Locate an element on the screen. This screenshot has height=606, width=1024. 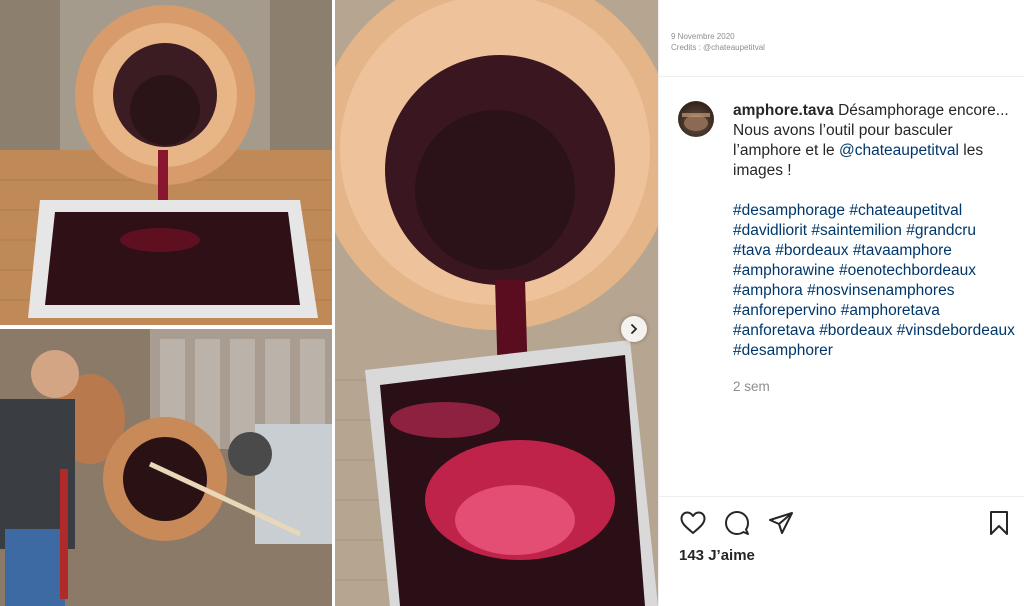
avatar is located at coordinates (696, 119).